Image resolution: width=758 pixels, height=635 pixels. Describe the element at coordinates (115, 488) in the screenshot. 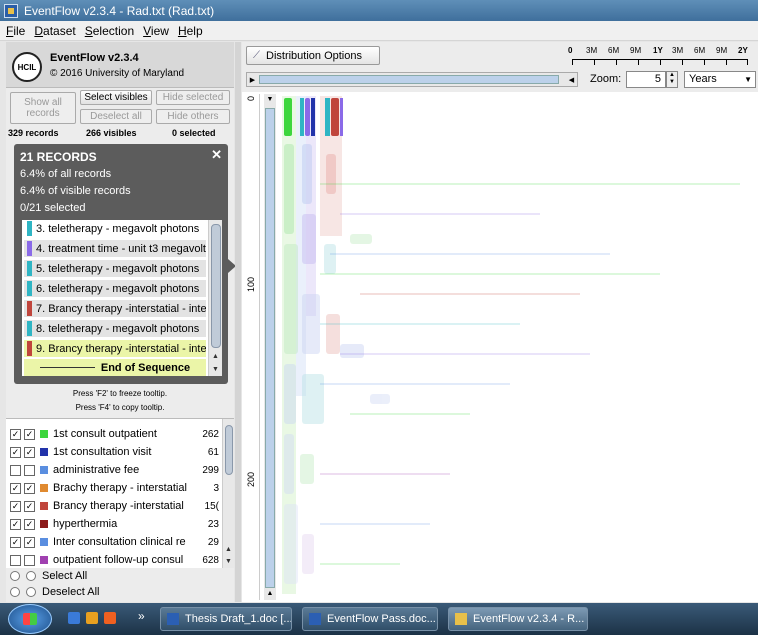

I see `legend-row: ✓ ✓ Brachy therapy - interstatial 3` at that location.